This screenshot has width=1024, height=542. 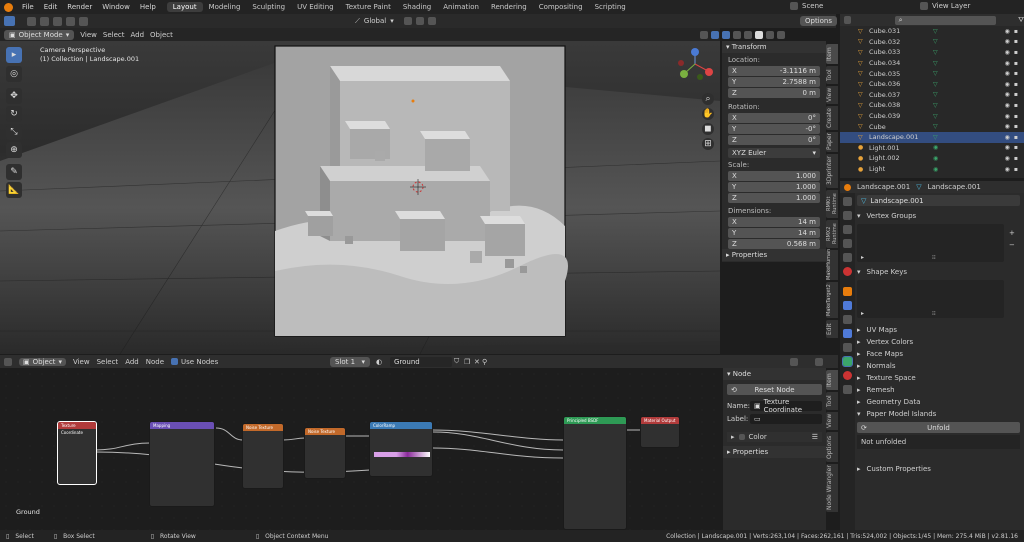 What do you see at coordinates (774, 233) in the screenshot?
I see `dimensions-y-field: Y 14 m` at bounding box center [774, 233].